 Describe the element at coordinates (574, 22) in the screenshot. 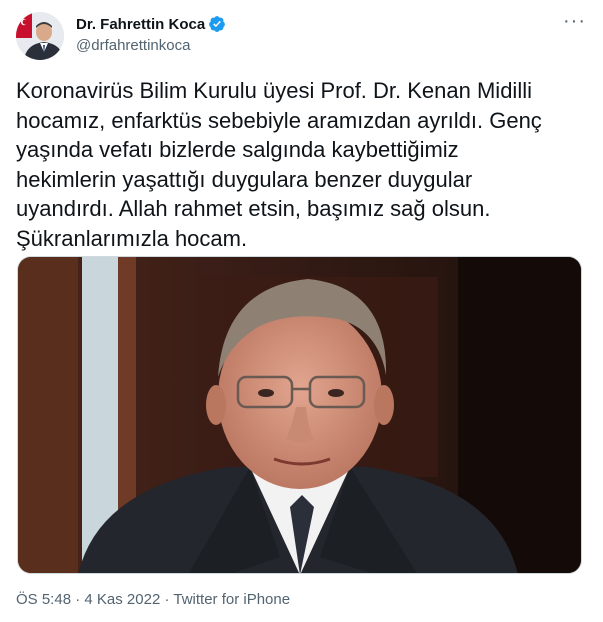

I see `more-horizontal-icon: ···` at that location.